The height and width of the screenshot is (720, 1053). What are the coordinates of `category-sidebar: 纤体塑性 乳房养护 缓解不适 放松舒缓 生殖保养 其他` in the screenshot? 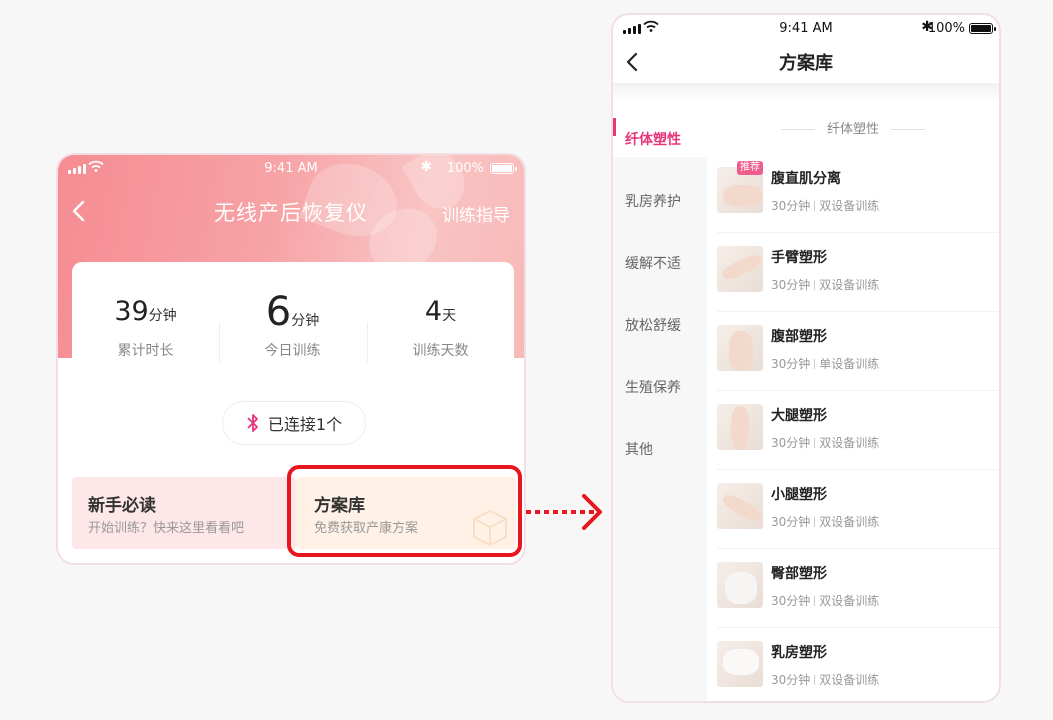 It's located at (660, 401).